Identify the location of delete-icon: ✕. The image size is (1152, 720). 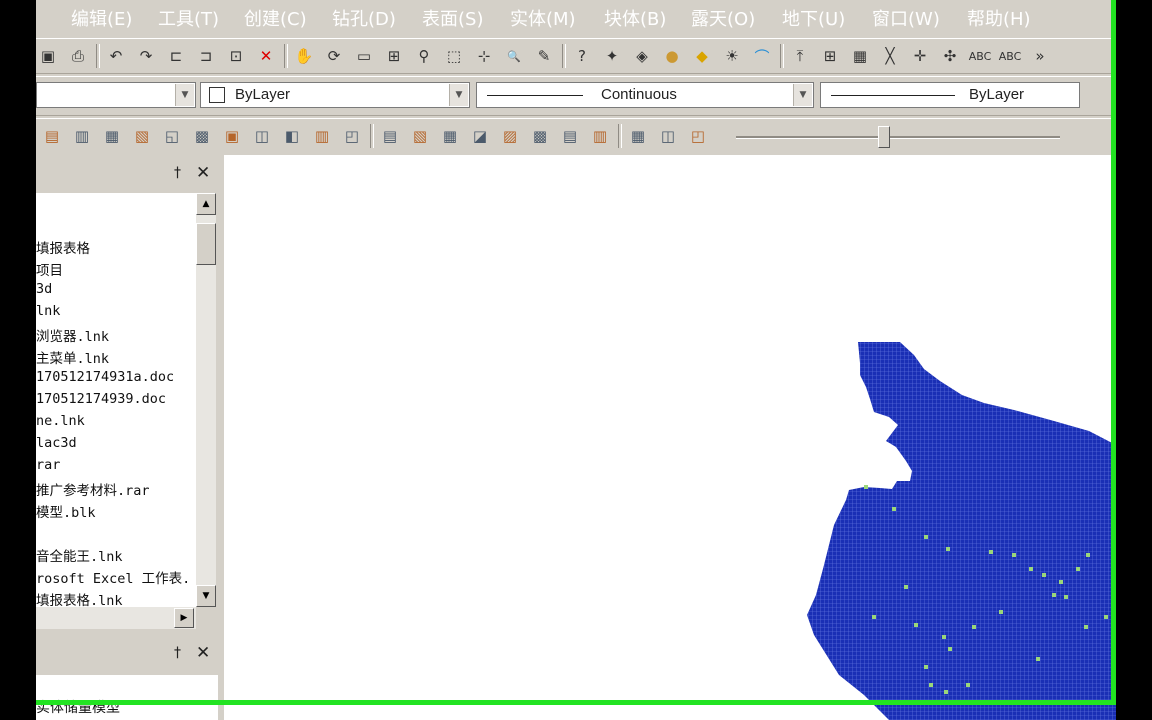
(266, 56).